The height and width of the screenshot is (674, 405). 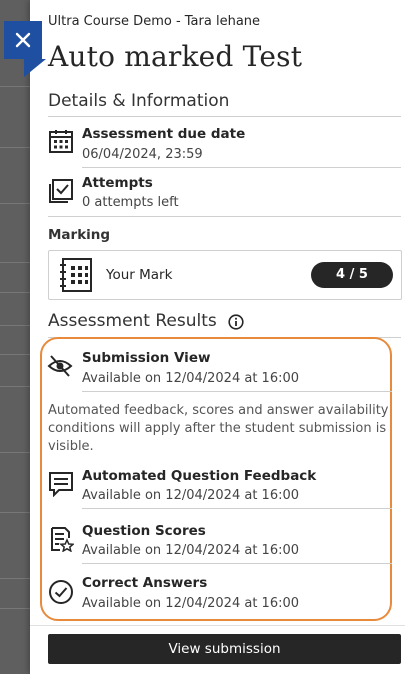 I want to click on details-heading: Details & Information, so click(x=139, y=101).